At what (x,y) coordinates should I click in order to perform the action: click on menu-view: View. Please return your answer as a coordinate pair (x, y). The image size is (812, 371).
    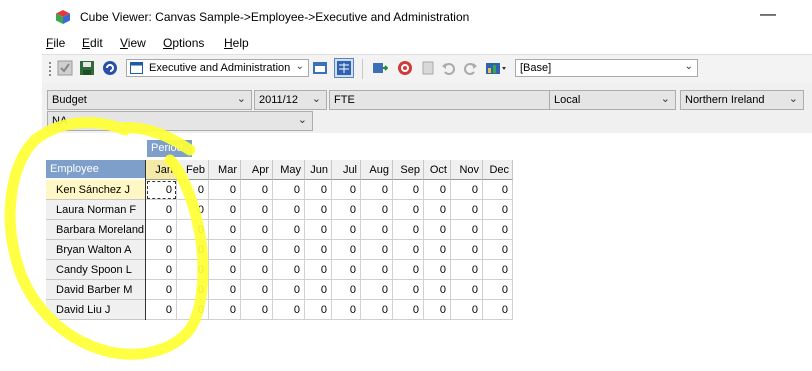
    Looking at the image, I should click on (133, 43).